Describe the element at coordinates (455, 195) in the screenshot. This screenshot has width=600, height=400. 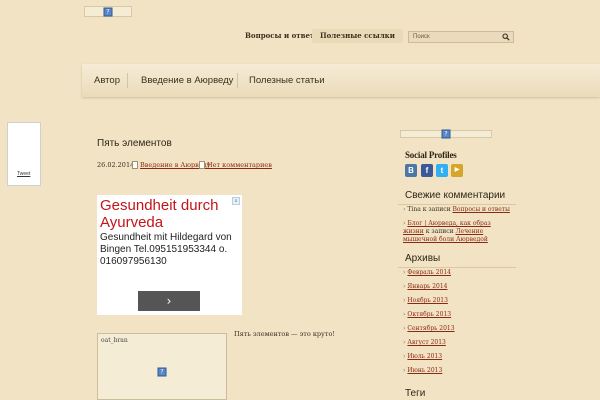
I see `recent-comments-title: Свежие комментарии` at that location.